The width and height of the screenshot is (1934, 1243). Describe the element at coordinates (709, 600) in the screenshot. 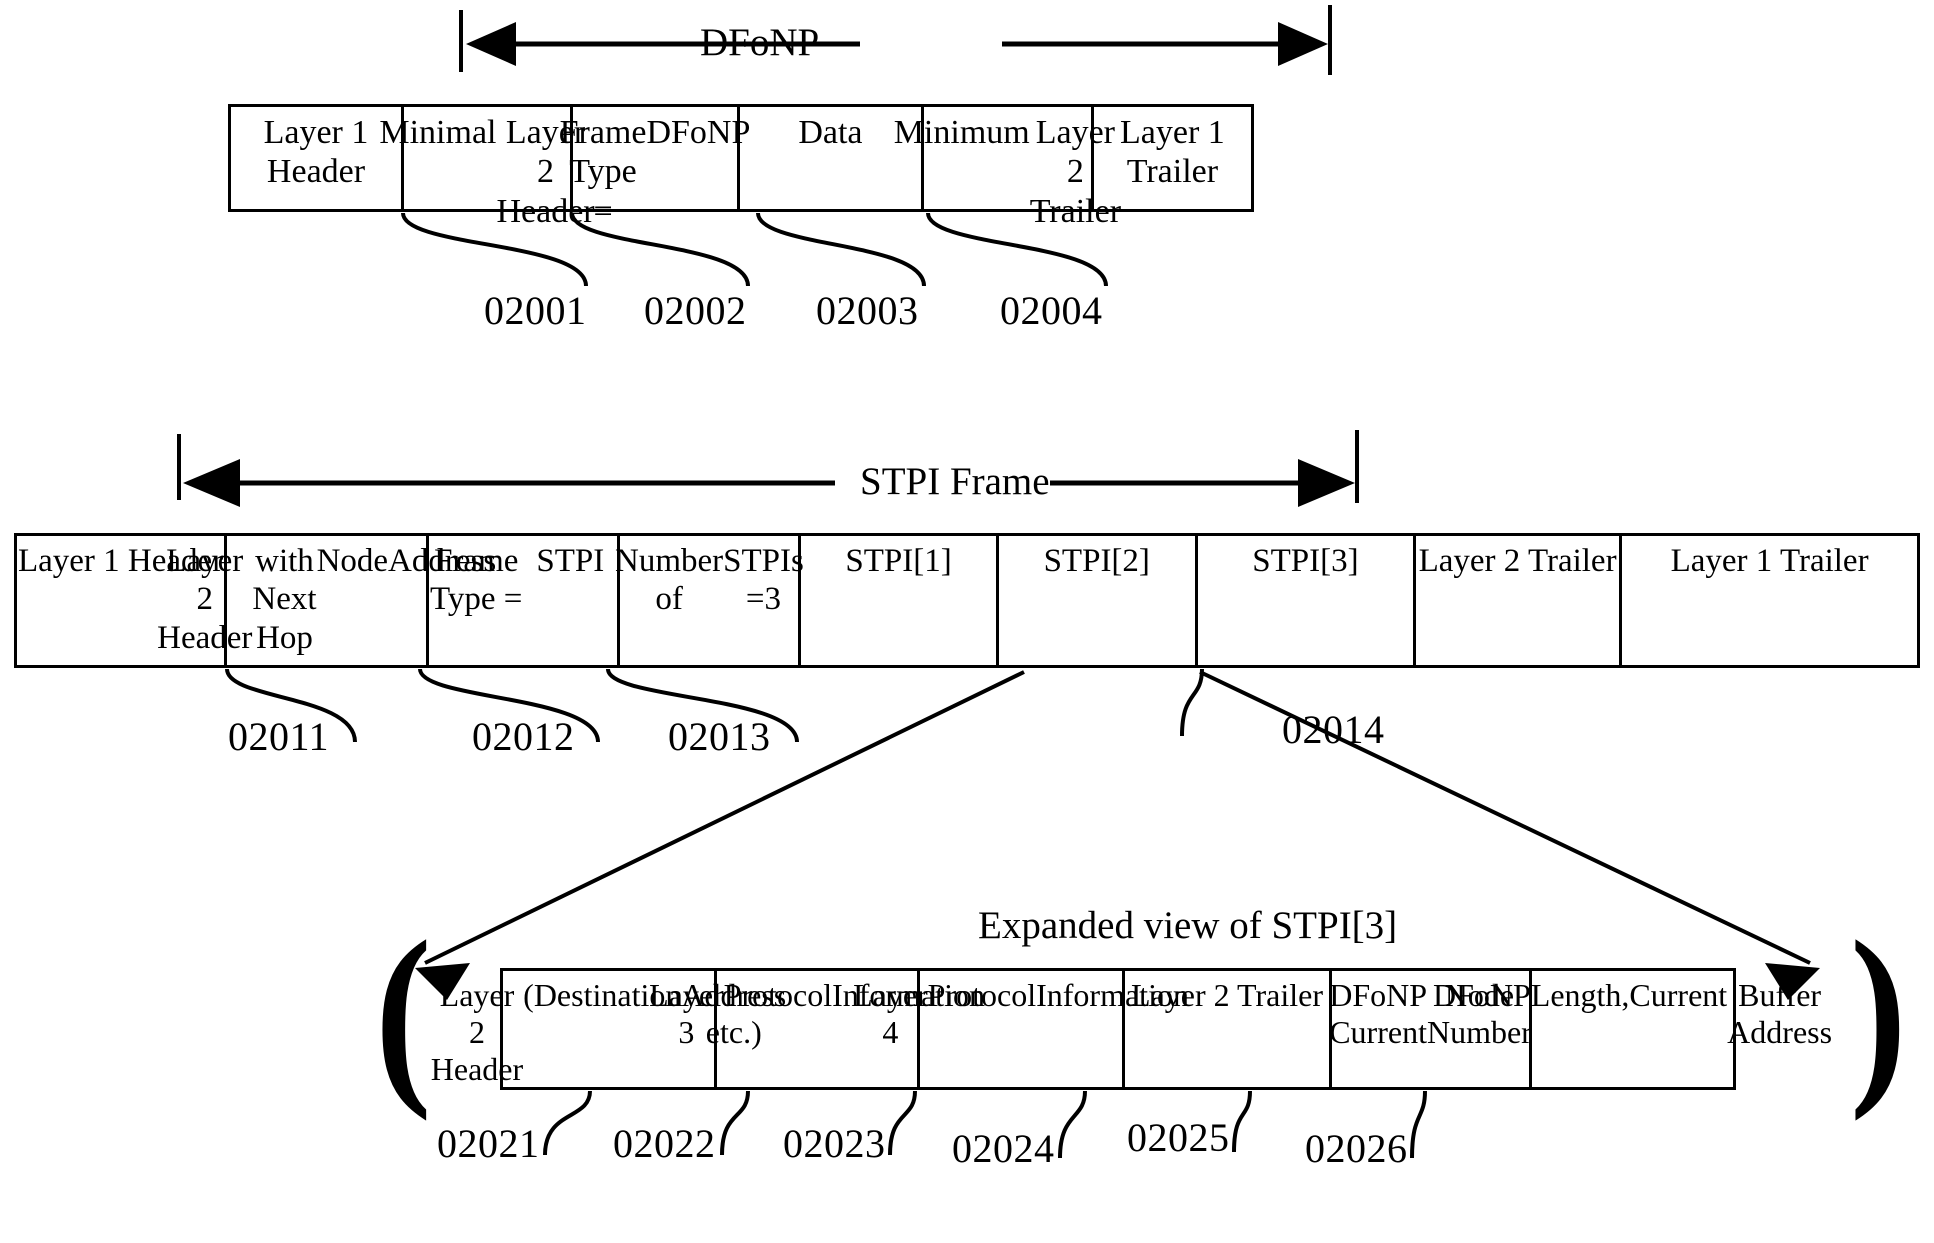

I see `stpi-field-number-of-stpis: Number of STPIs =3` at that location.